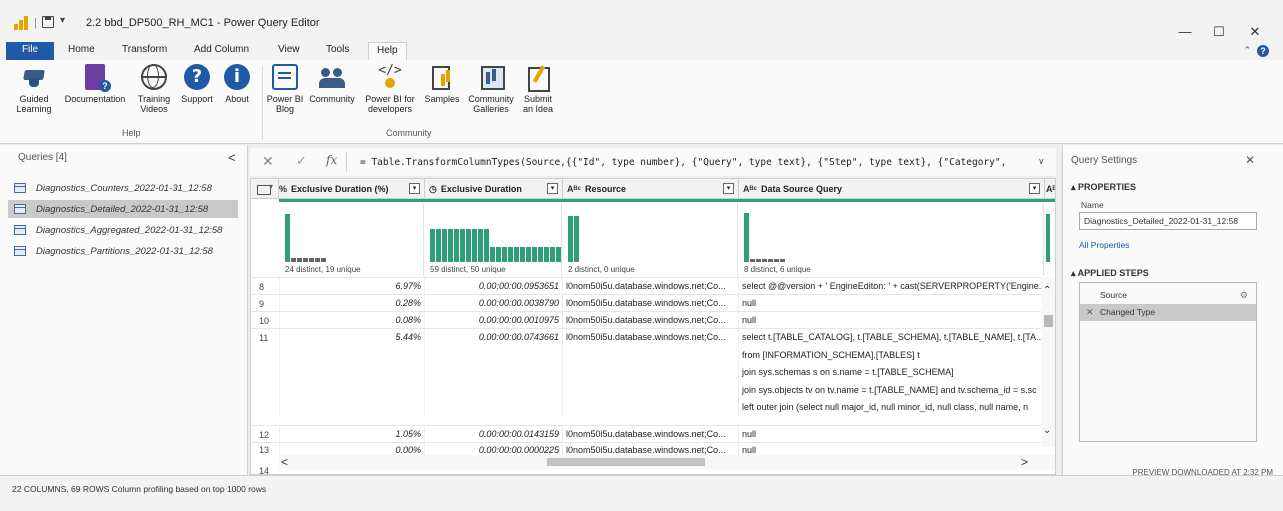 The width and height of the screenshot is (1283, 511). Describe the element at coordinates (237, 84) in the screenshot. I see `about-button: i About` at that location.